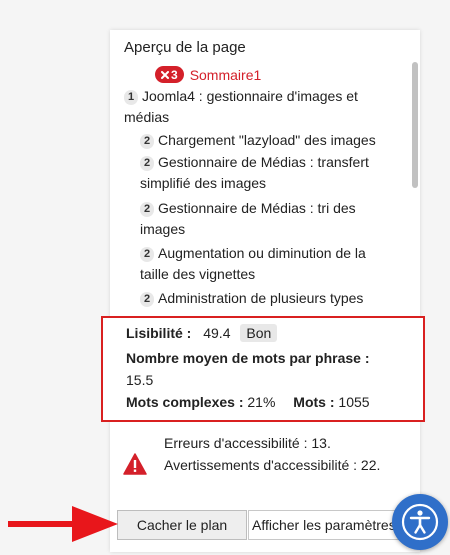 Image resolution: width=450 pixels, height=555 pixels. I want to click on outline-heading-item: 2 Administration de plusieurs types, so click(251, 298).